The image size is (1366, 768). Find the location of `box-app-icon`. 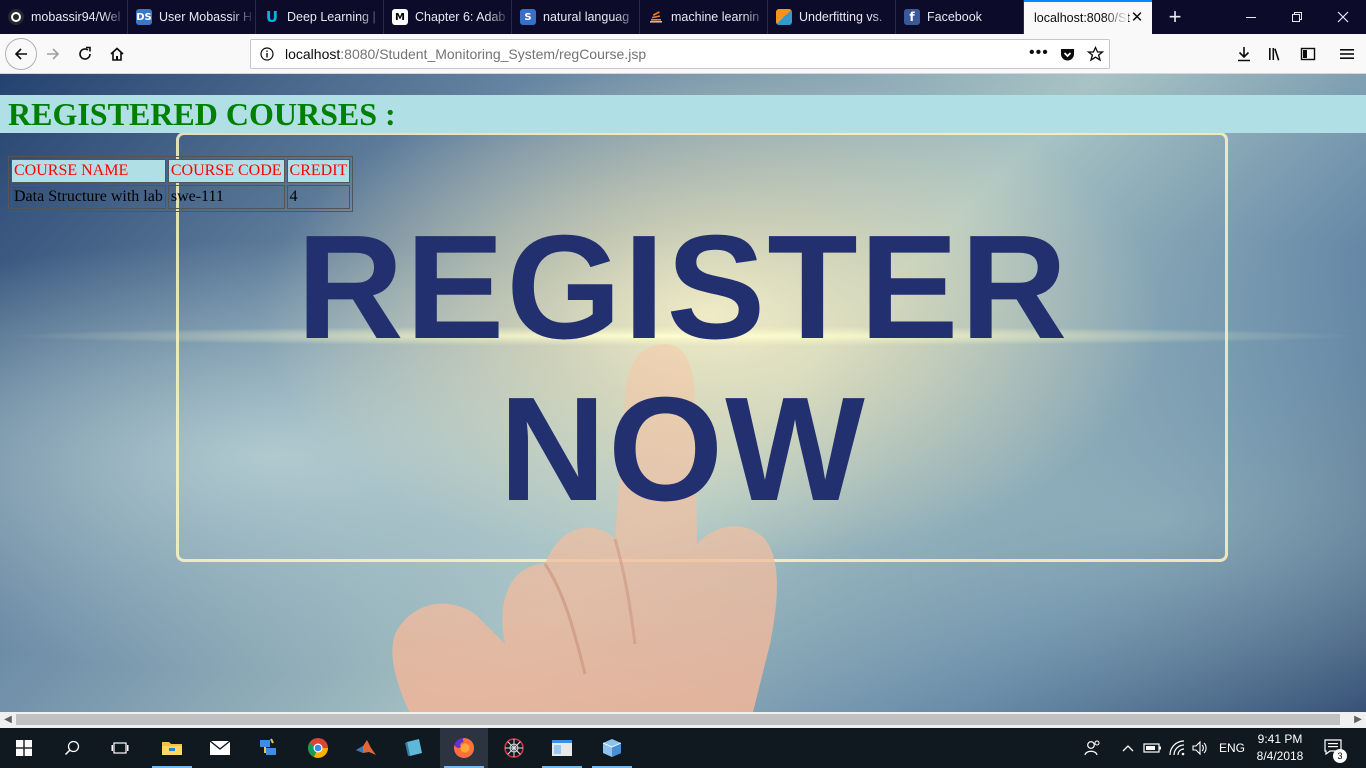

box-app-icon is located at coordinates (612, 748).